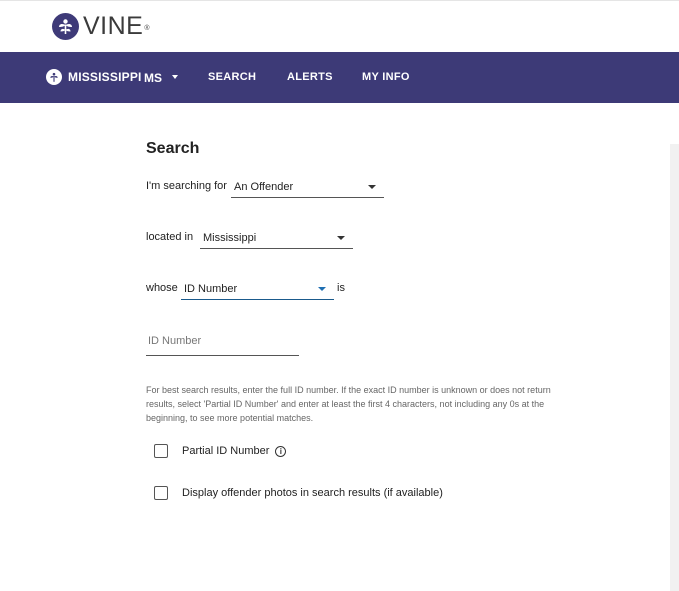 The height and width of the screenshot is (591, 679). What do you see at coordinates (147, 28) in the screenshot?
I see `registered-mark: ®` at bounding box center [147, 28].